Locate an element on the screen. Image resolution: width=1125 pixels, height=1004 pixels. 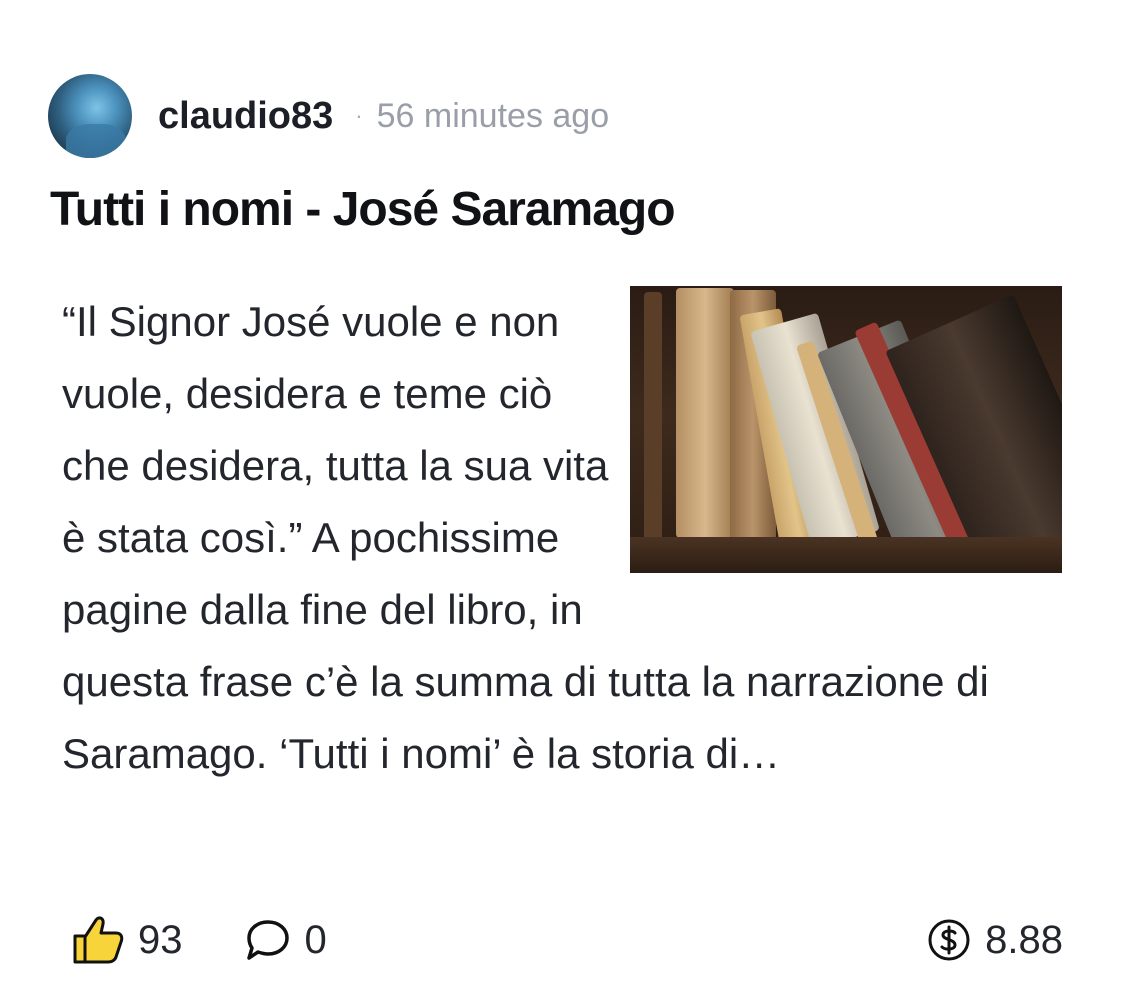
comment-button: 0 is located at coordinates (286, 940).